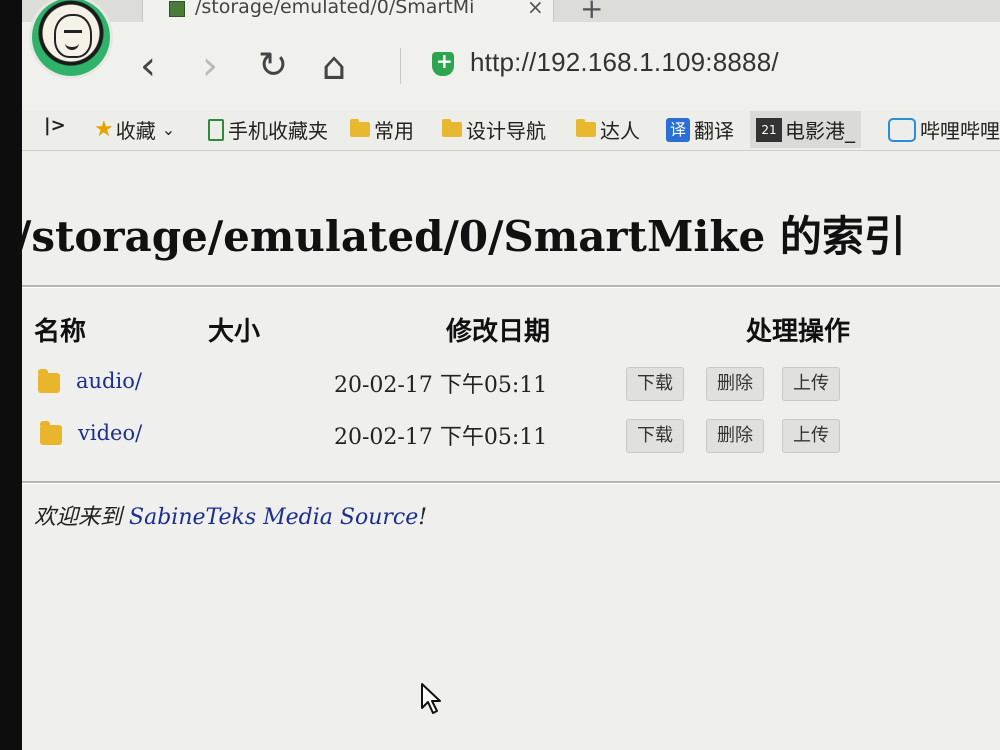 This screenshot has width=1000, height=750. Describe the element at coordinates (620, 131) in the screenshot. I see `bookmark-label: 达人` at that location.